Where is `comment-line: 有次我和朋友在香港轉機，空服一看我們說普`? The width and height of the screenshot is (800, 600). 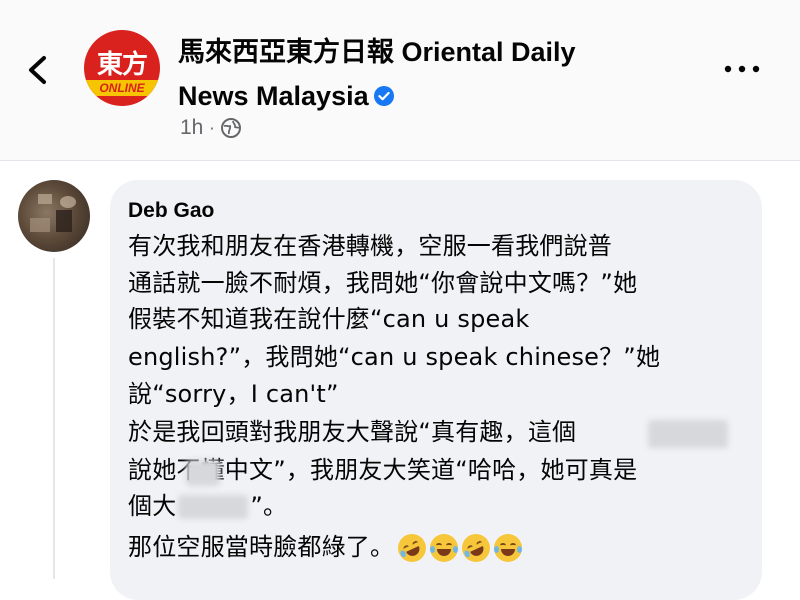 comment-line: 有次我和朋友在香港轉機，空服一看我們說普 is located at coordinates (370, 246).